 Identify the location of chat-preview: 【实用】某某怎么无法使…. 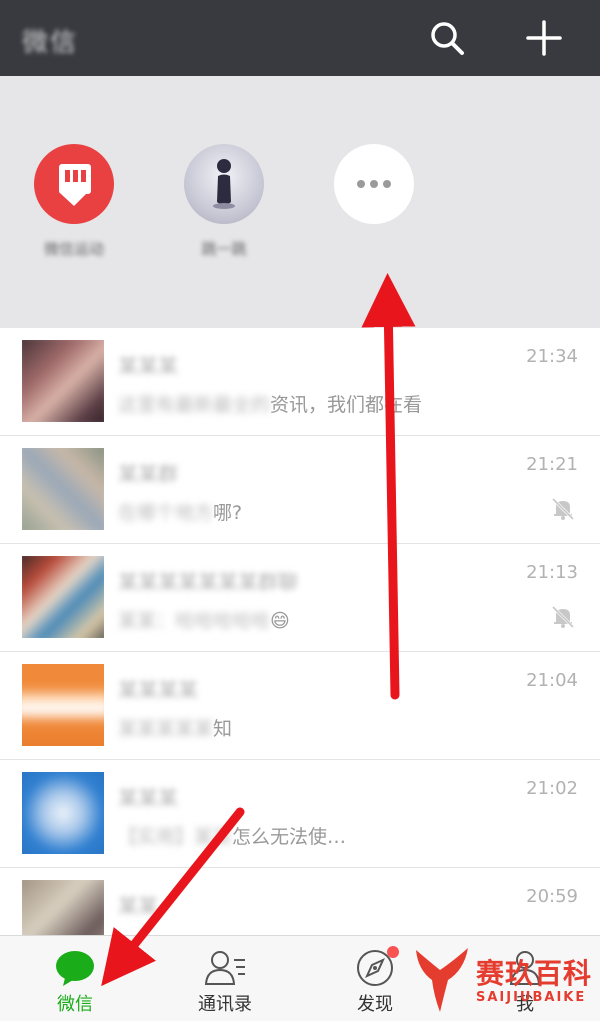
(232, 837).